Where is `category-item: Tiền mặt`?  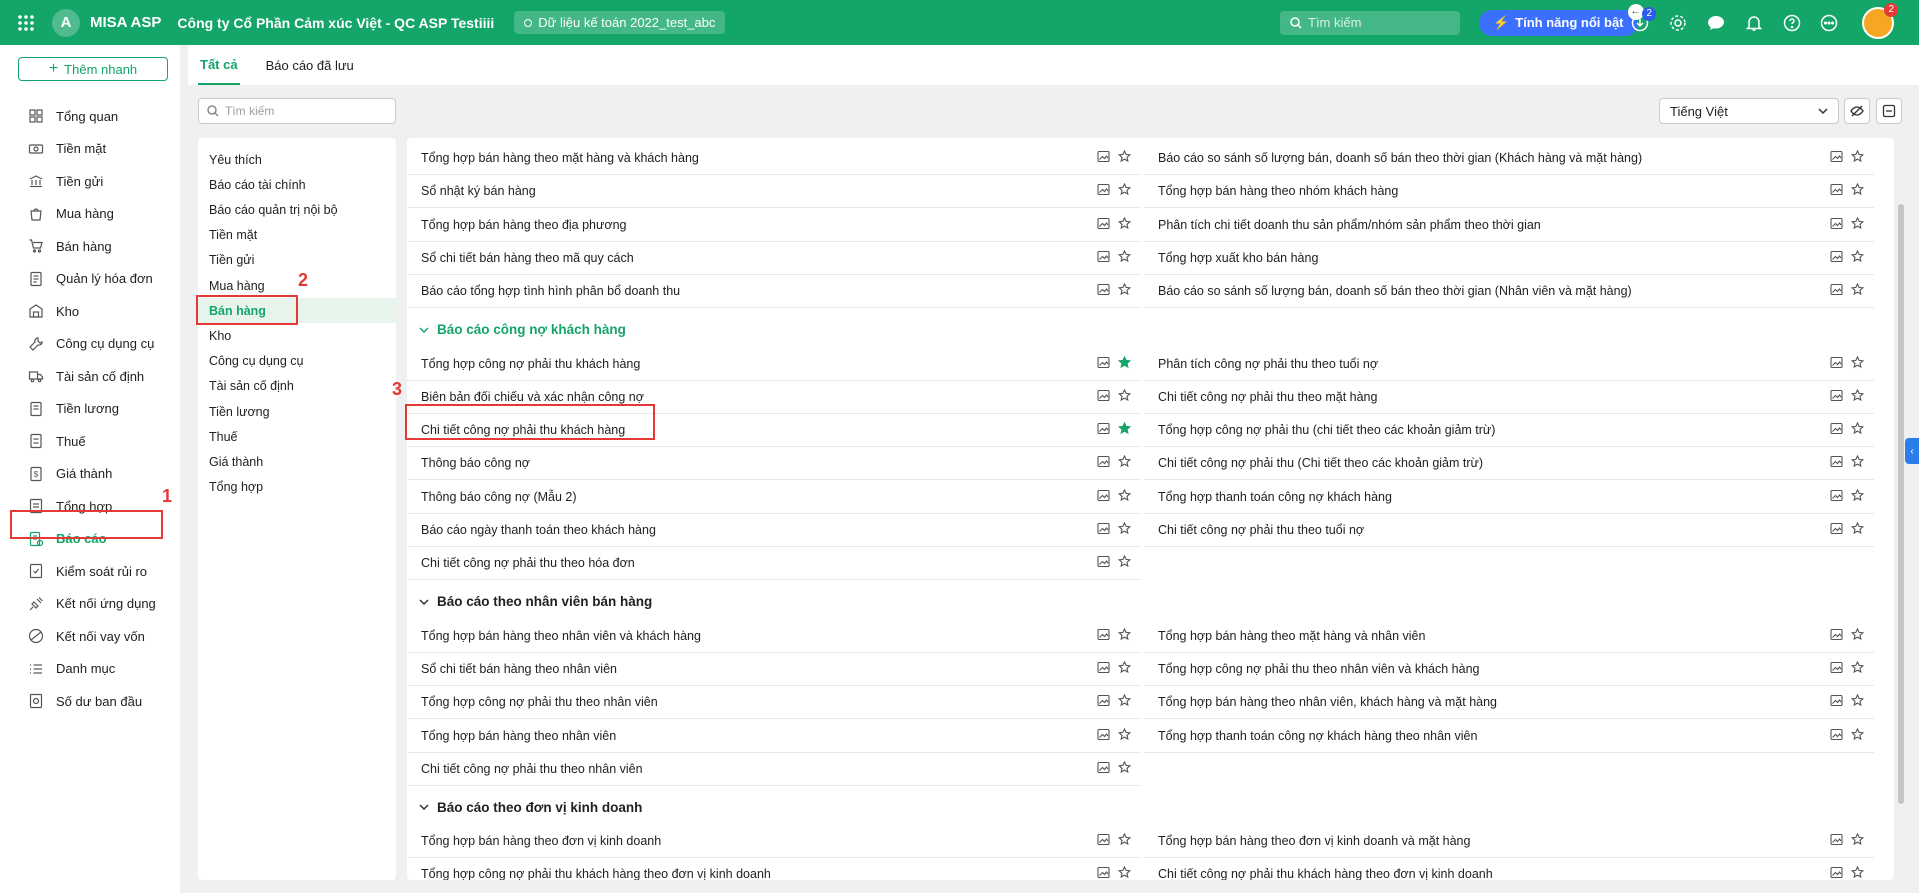
category-item: Tiền mặt is located at coordinates (297, 235).